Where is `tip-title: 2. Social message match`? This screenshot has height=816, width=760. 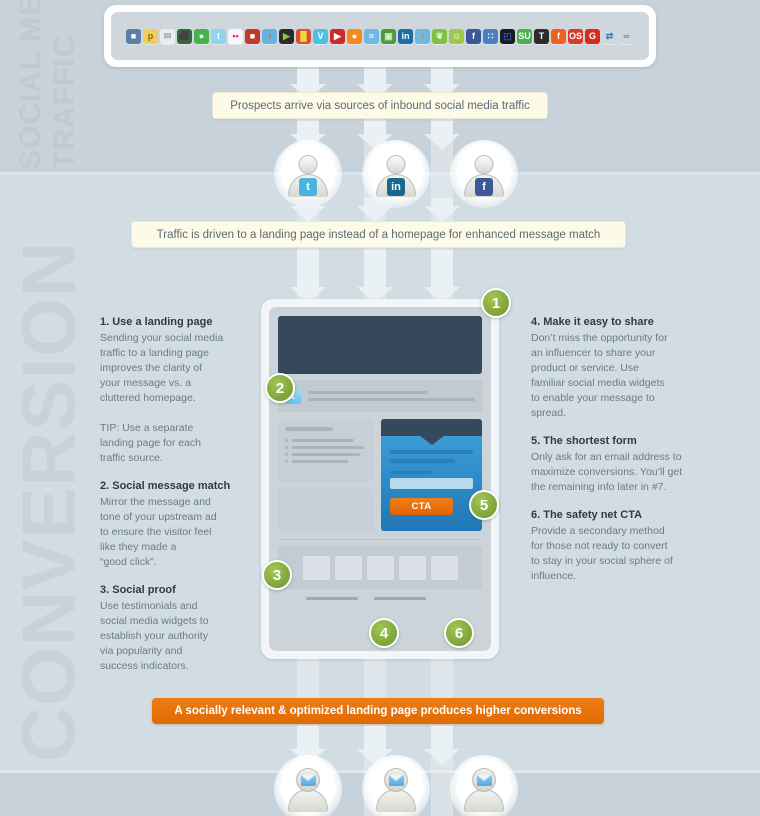 tip-title: 2. Social message match is located at coordinates (165, 486).